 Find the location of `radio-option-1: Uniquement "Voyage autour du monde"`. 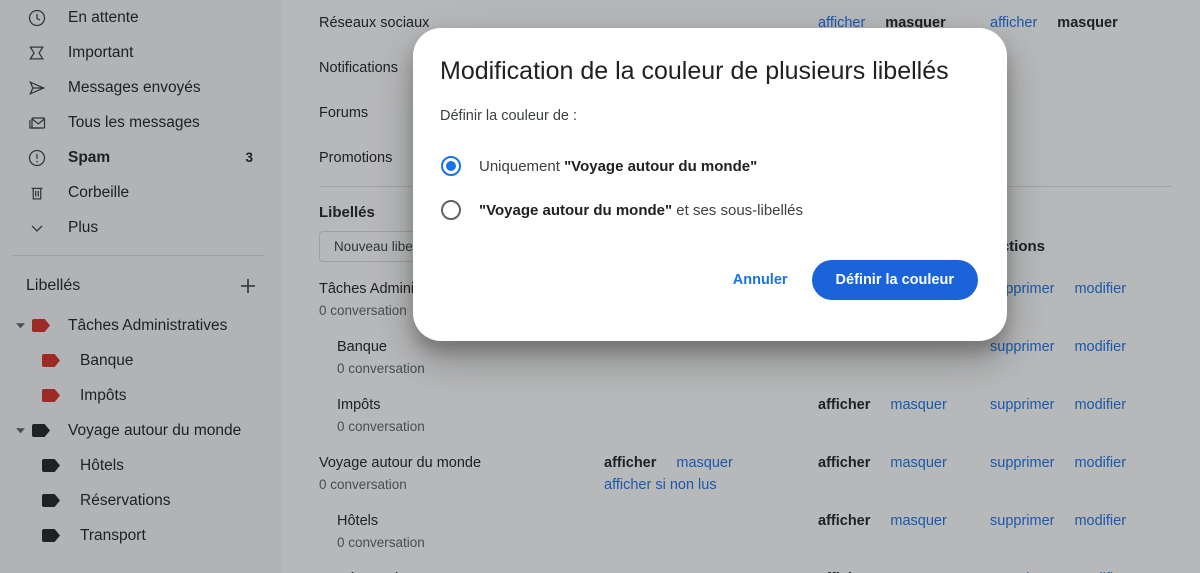

radio-option-1: Uniquement "Voyage autour du monde" is located at coordinates (710, 166).